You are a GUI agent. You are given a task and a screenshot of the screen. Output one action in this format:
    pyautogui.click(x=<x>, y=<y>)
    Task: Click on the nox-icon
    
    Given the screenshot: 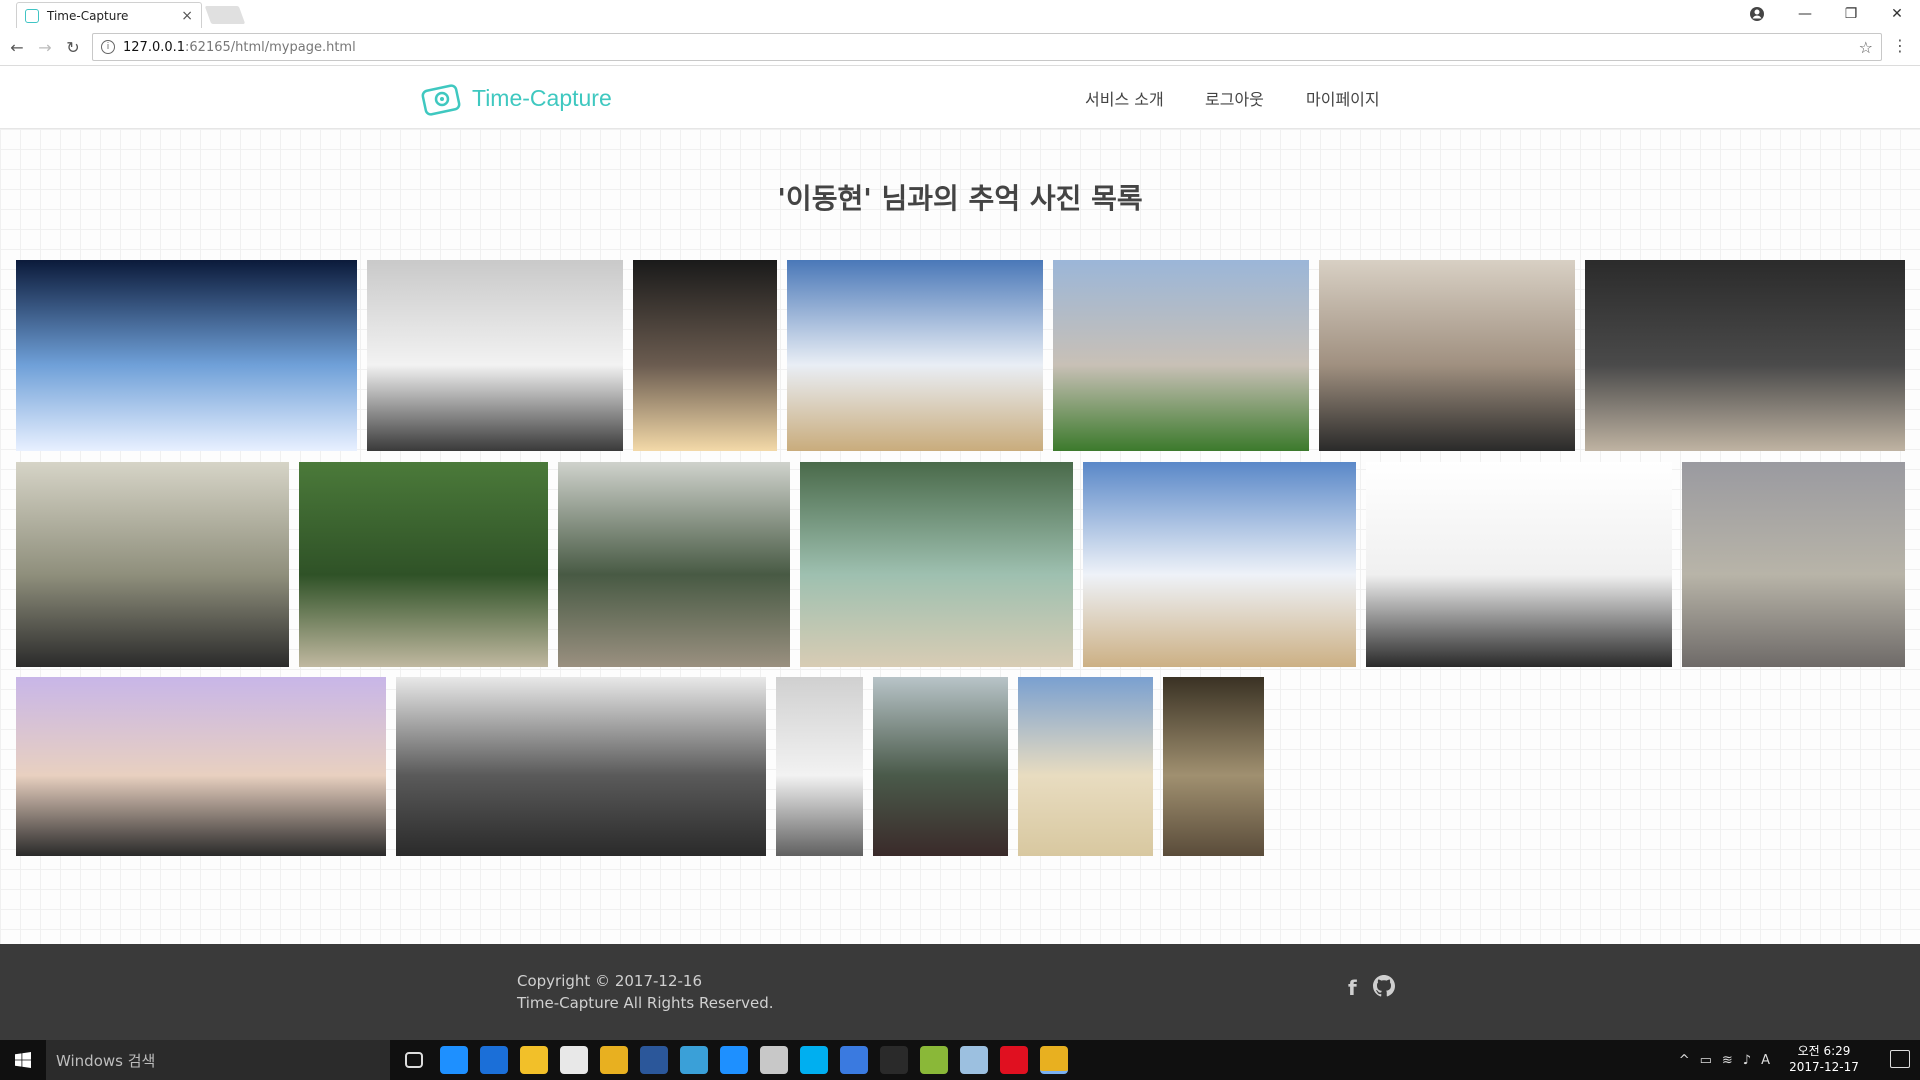 What is the action you would take?
    pyautogui.click(x=894, y=1060)
    